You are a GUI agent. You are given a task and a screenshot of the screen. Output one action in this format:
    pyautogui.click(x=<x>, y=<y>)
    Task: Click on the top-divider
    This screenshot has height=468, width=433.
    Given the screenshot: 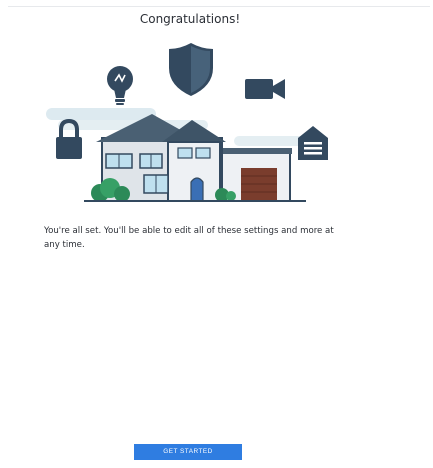 What is the action you would take?
    pyautogui.click(x=219, y=6)
    